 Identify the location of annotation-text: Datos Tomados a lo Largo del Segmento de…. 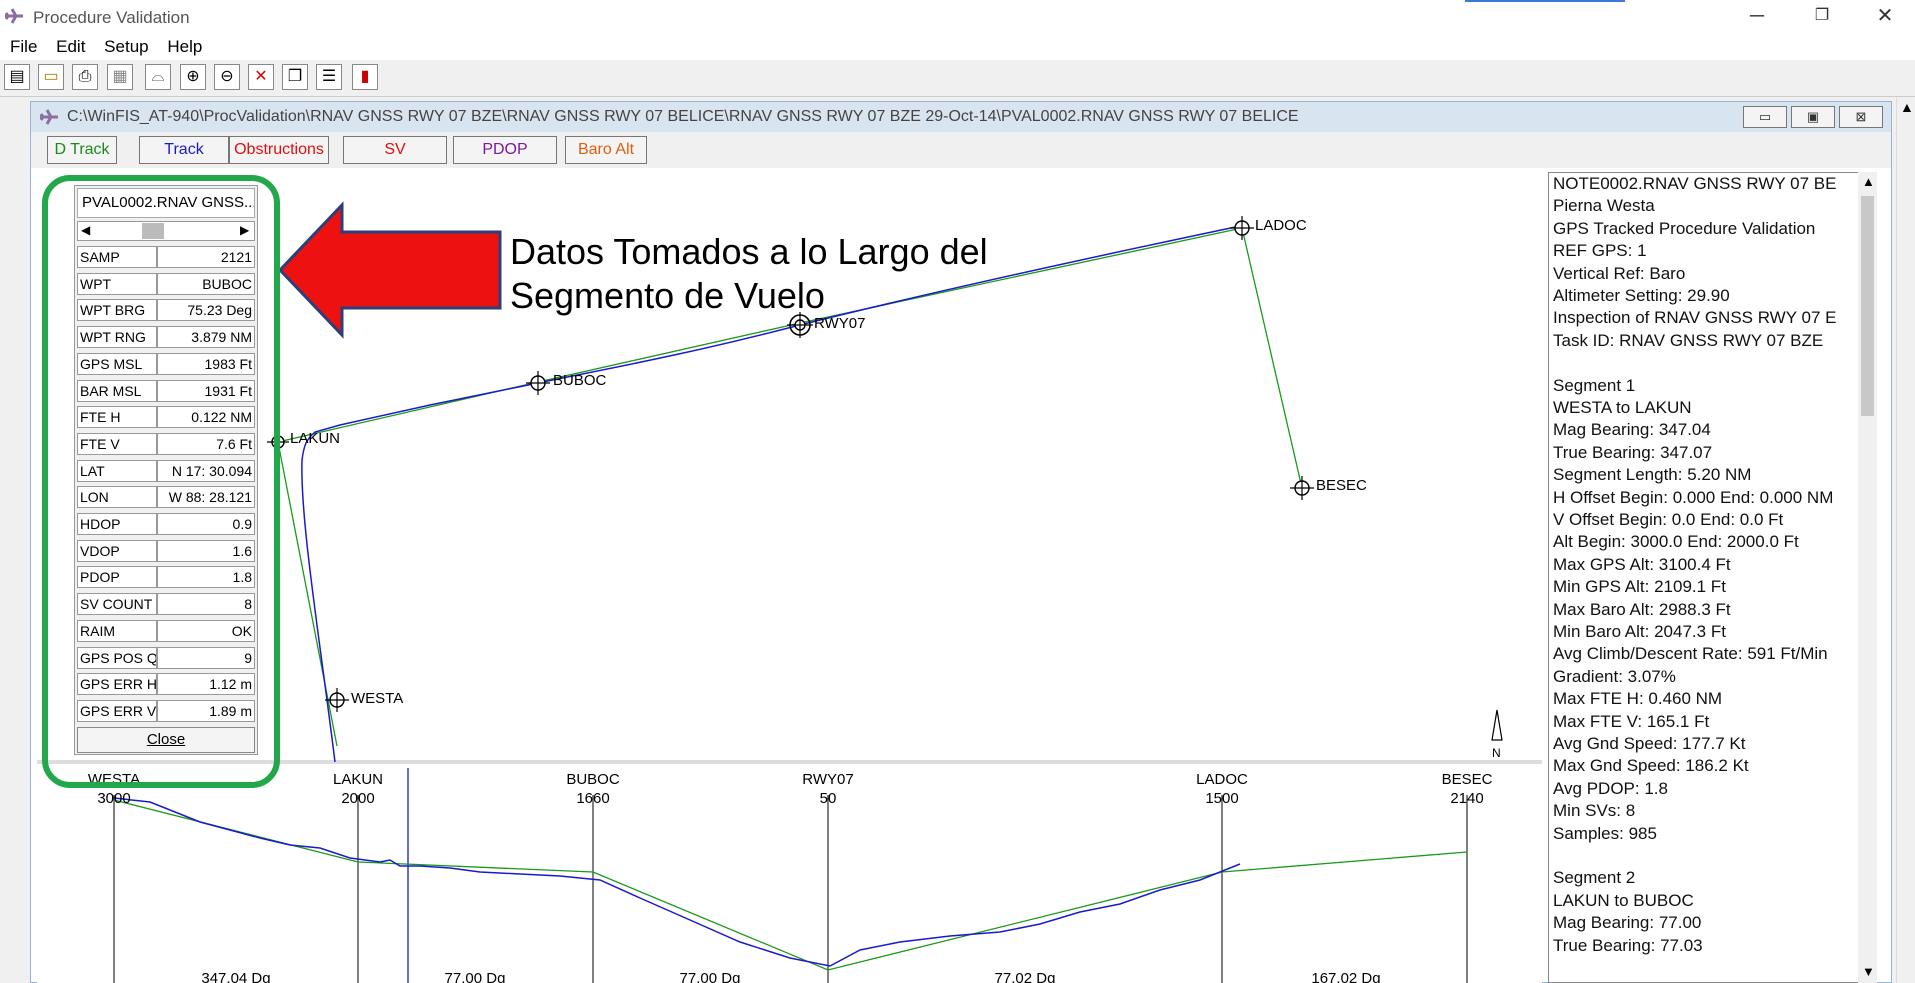
(749, 274).